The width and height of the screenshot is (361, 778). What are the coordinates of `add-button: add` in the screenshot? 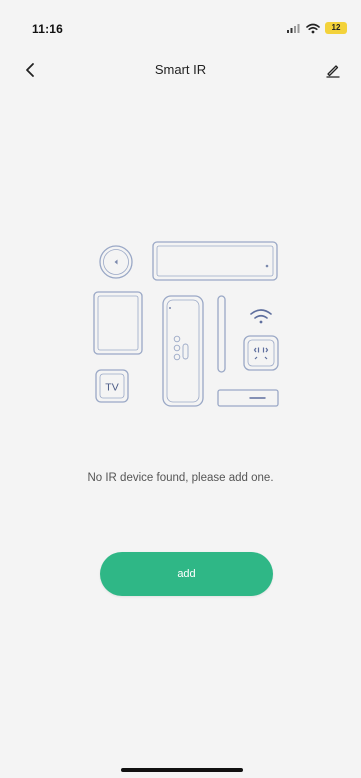 It's located at (186, 574).